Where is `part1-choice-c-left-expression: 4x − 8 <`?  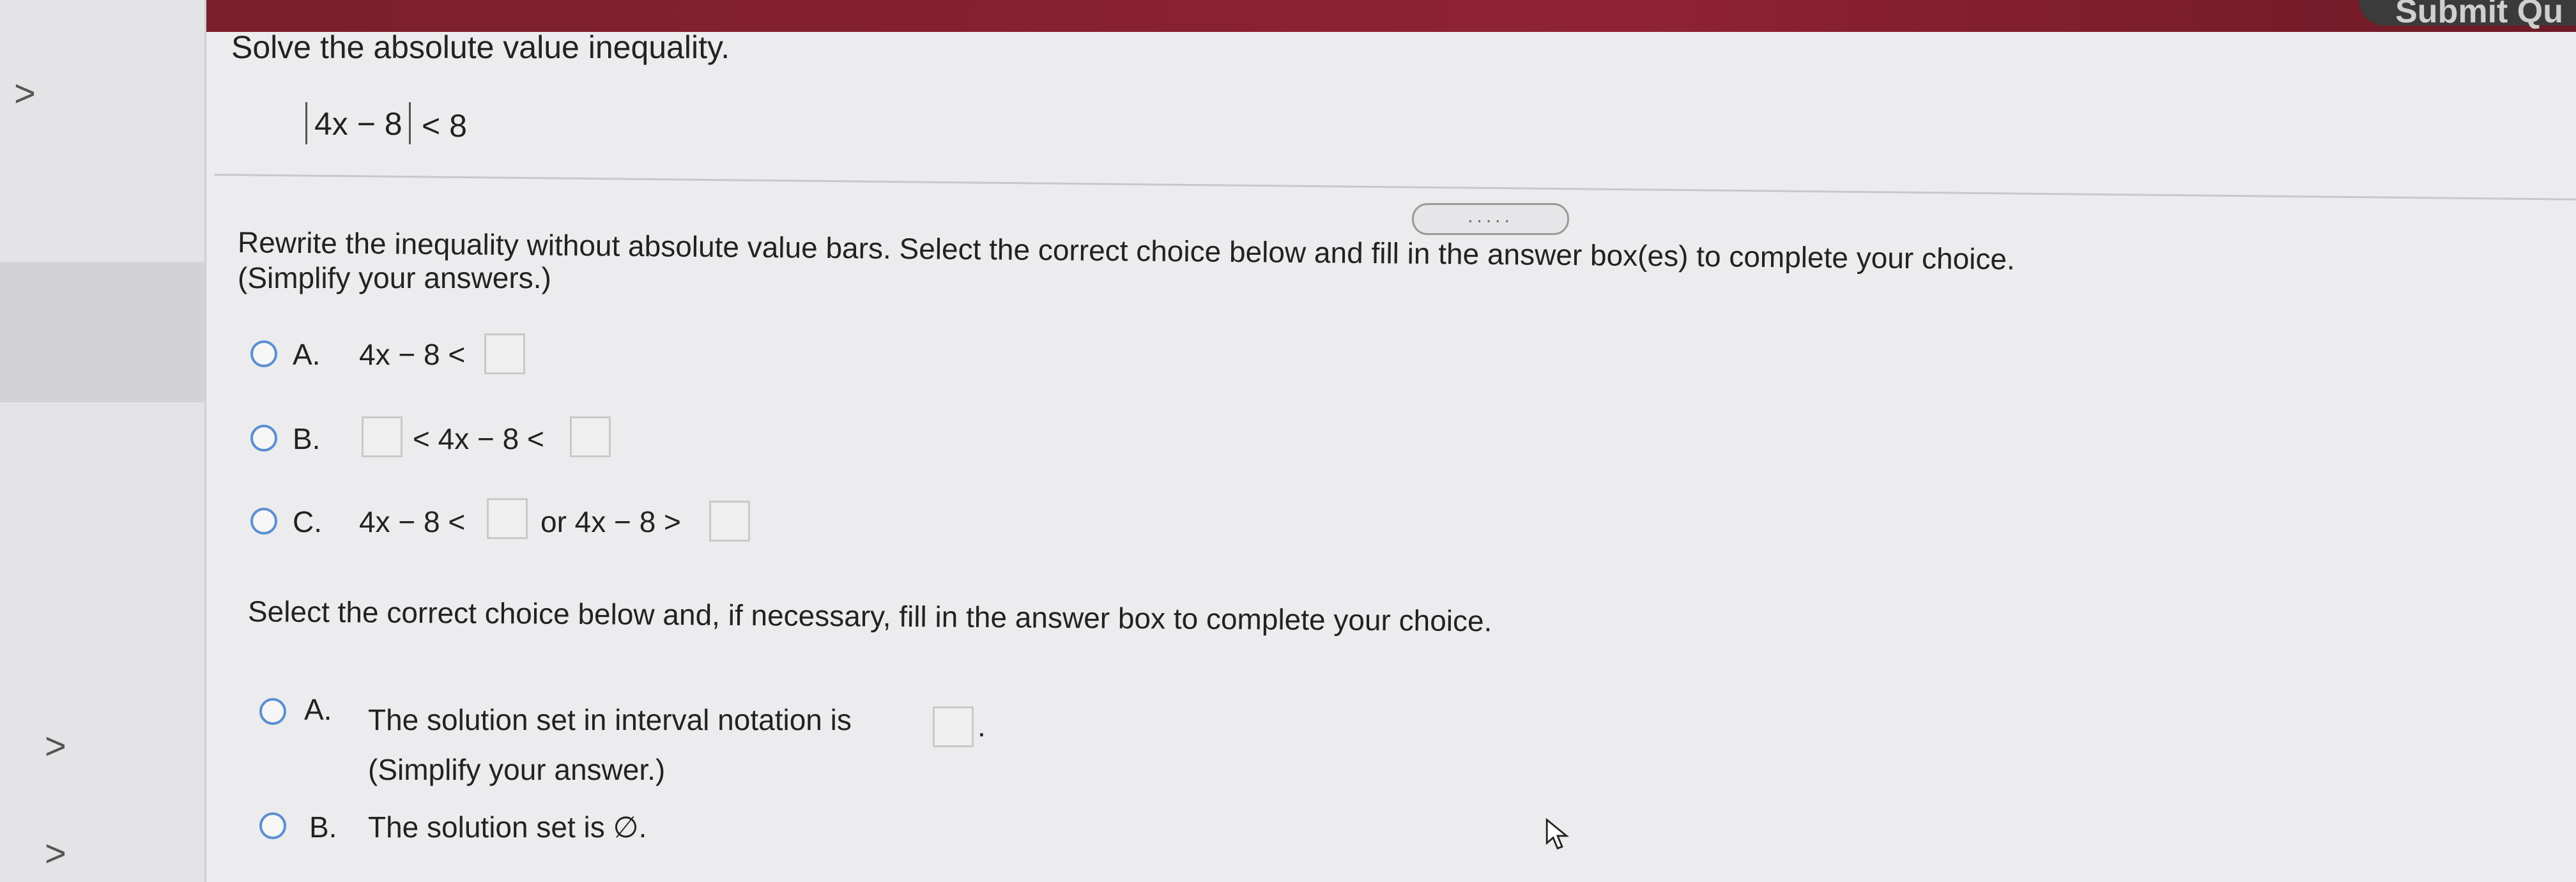
part1-choice-c-left-expression: 4x − 8 < is located at coordinates (412, 521).